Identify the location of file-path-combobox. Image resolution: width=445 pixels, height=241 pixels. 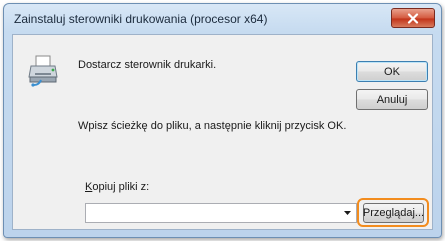
(221, 213).